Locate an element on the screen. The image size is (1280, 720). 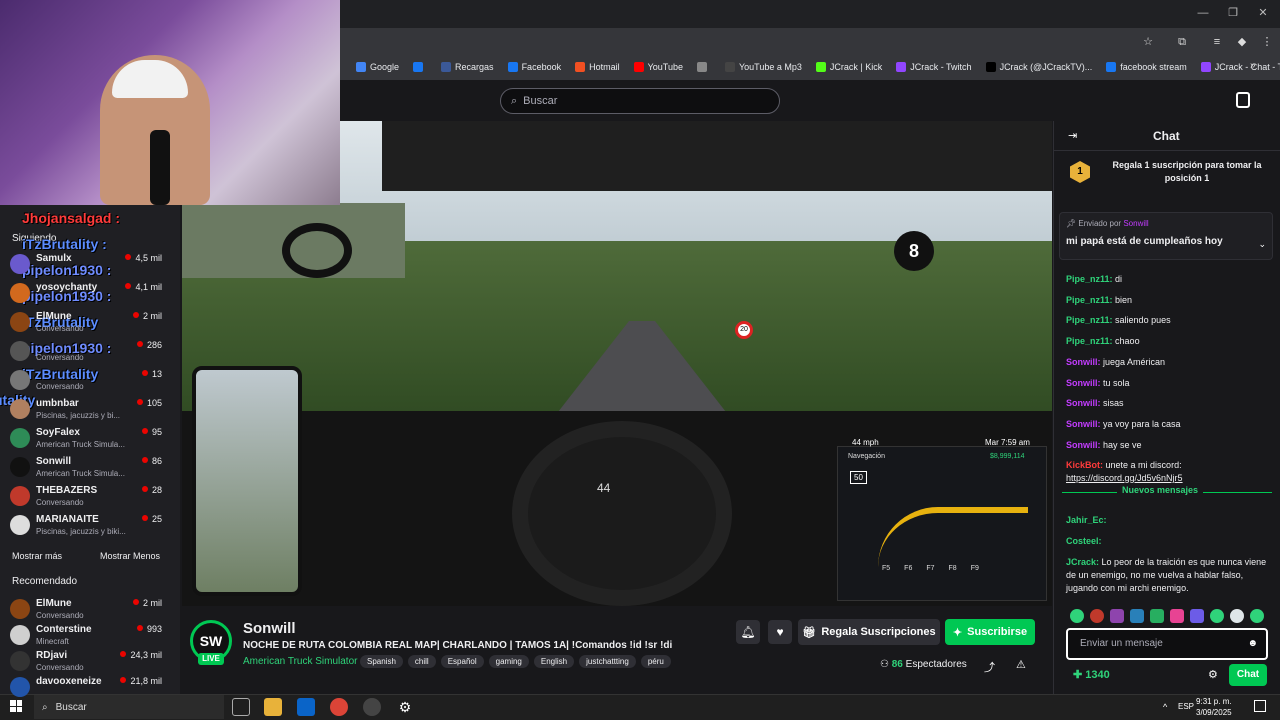
chat-username: JCrack: is located at coordinates (1082, 562).